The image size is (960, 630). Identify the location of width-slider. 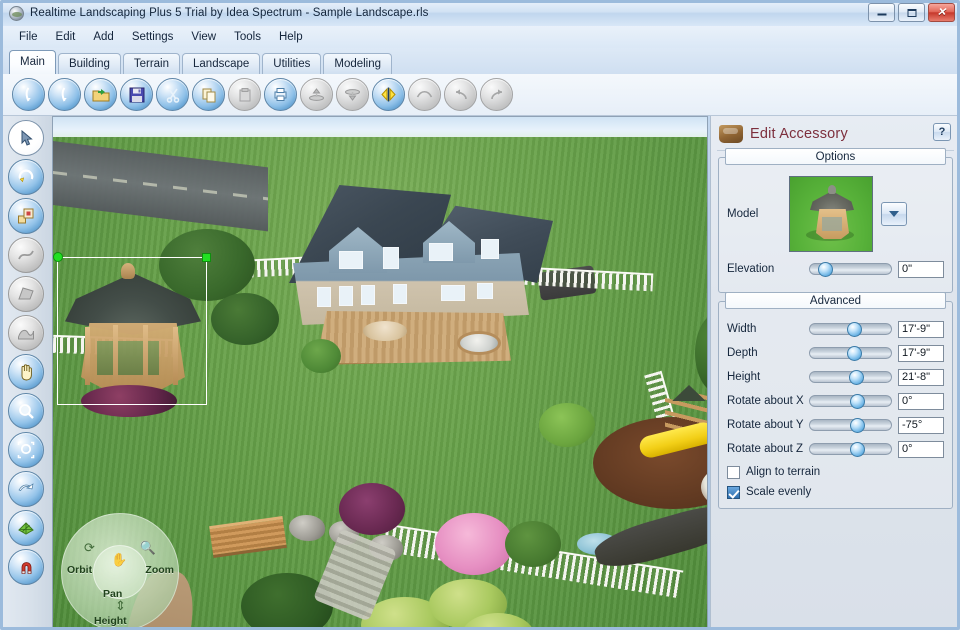
(850, 329).